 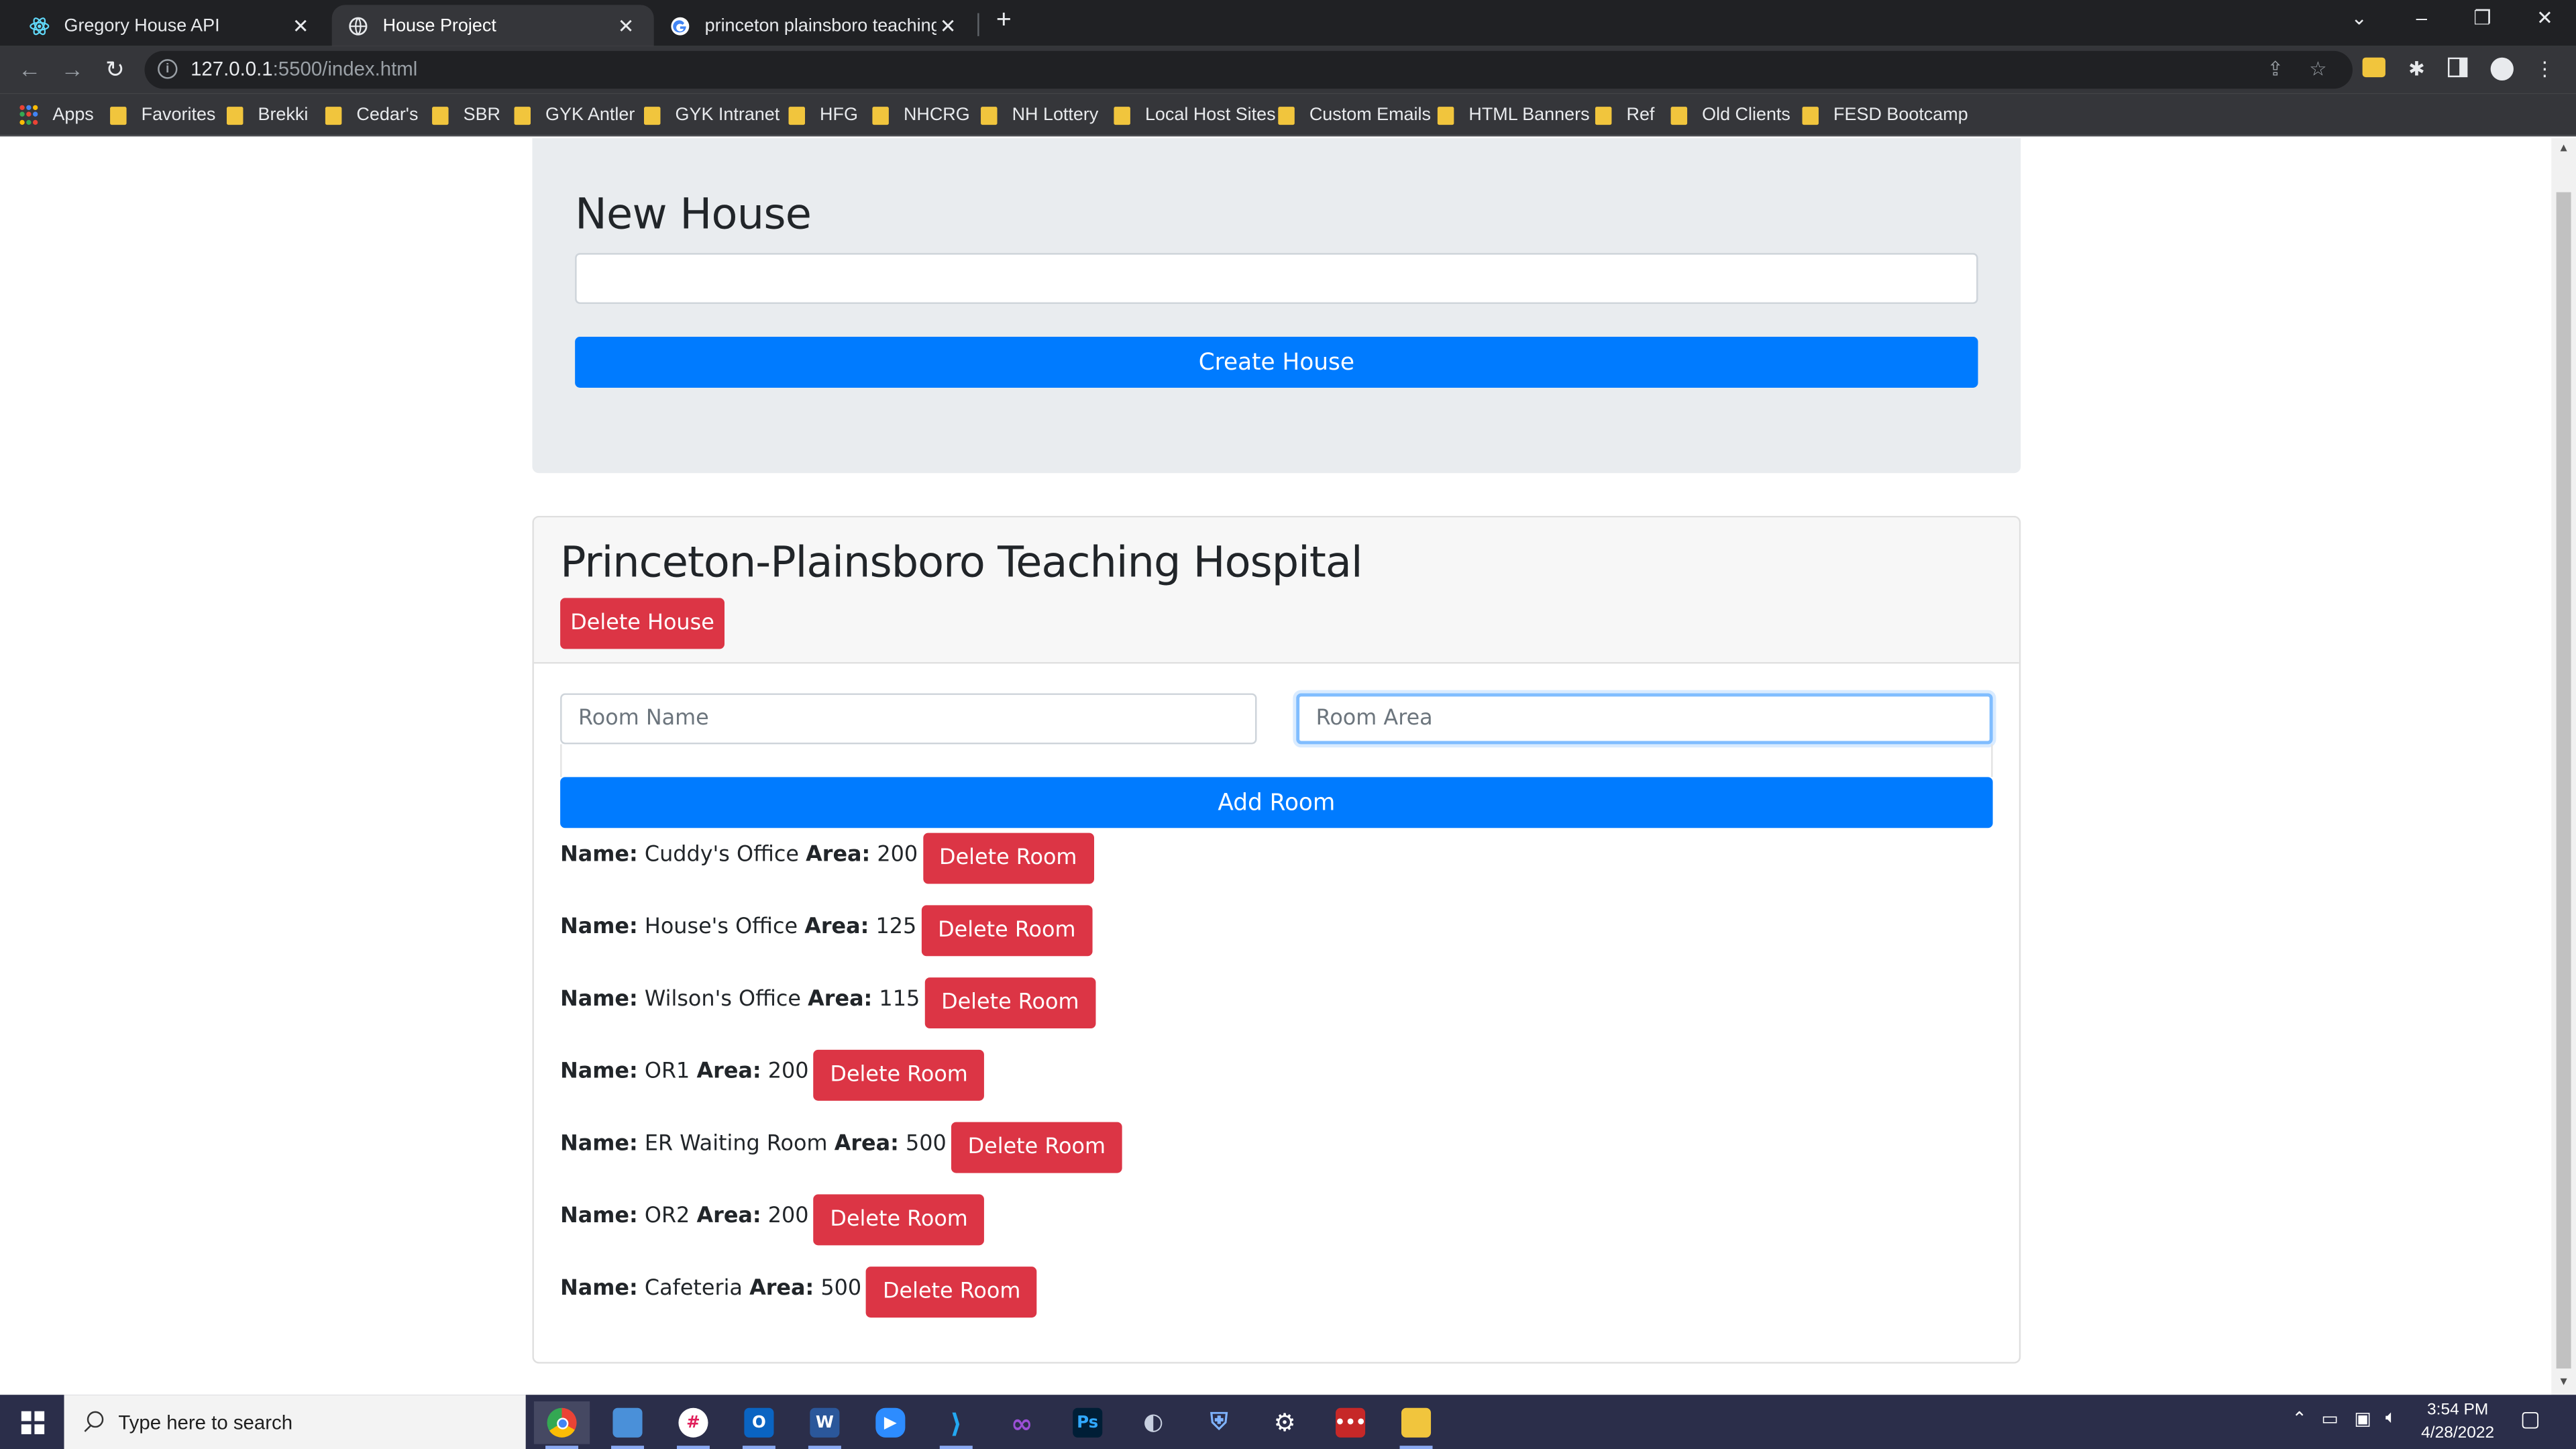 What do you see at coordinates (492, 25) in the screenshot?
I see `tab-house-project: House Project ✕` at bounding box center [492, 25].